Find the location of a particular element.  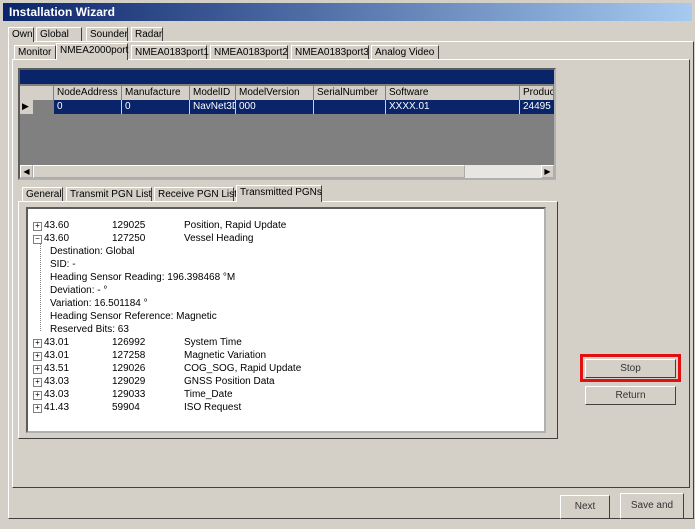

table-row: 0 0 NavNet3D 000 XXXX.01 24495 is located at coordinates (304, 107).